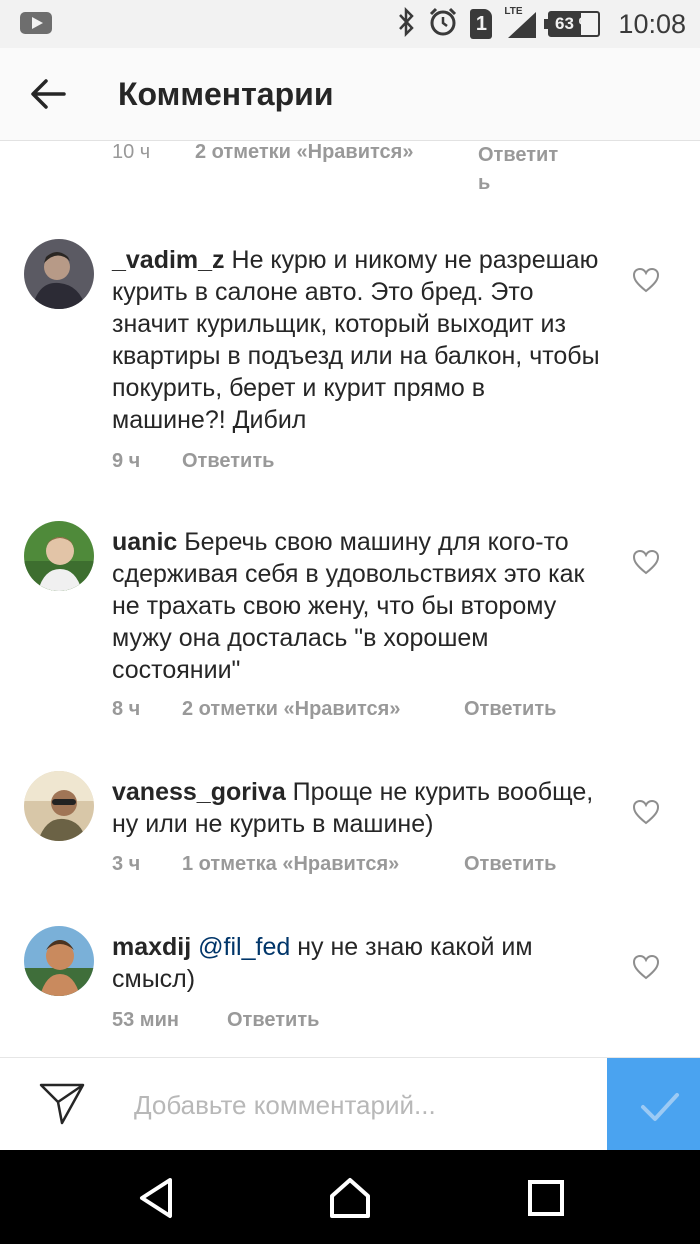  Describe the element at coordinates (290, 864) in the screenshot. I see `likes-count: 1 отметка «Нравится»` at that location.